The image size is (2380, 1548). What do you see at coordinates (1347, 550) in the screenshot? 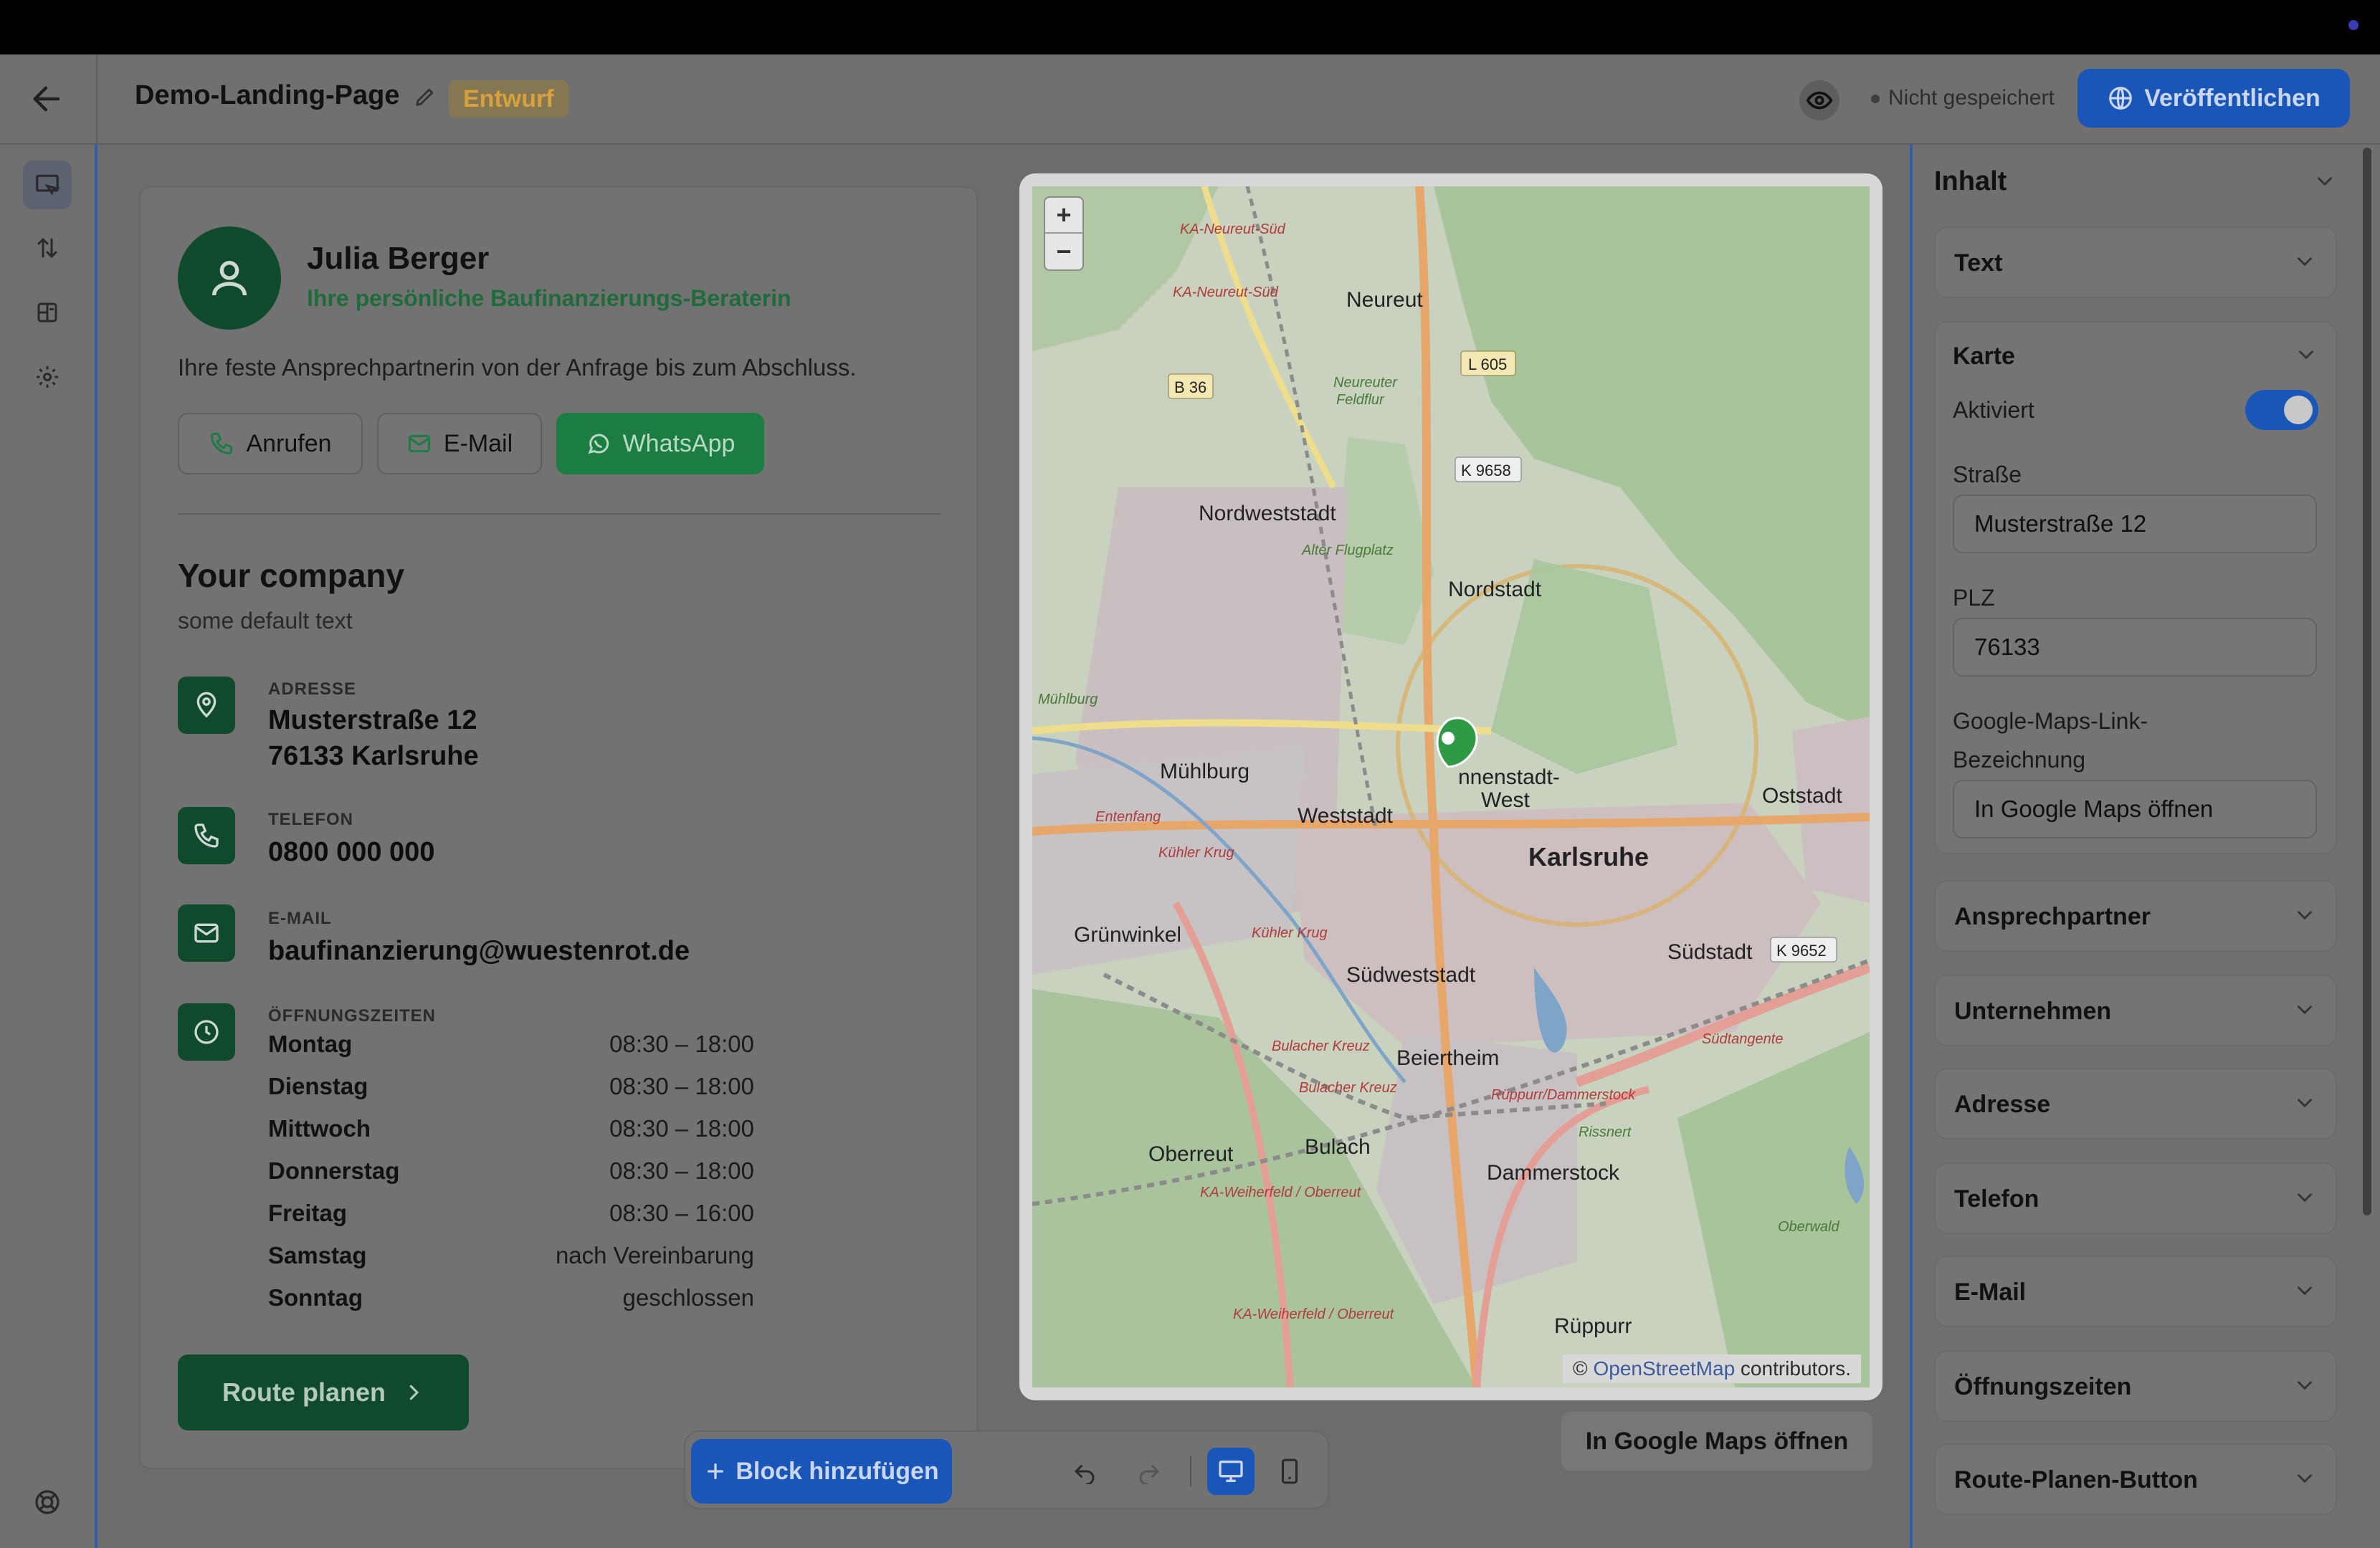
I see `map-label: Alter Flugplatz` at bounding box center [1347, 550].